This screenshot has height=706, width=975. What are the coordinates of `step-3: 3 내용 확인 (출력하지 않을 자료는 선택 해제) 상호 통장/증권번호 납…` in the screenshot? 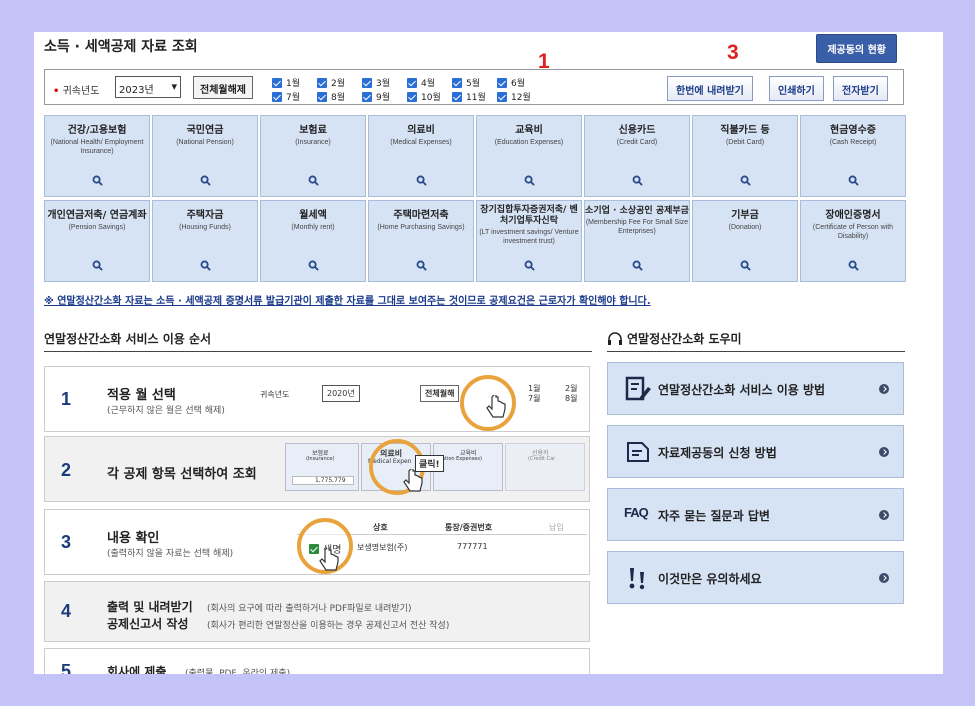 It's located at (317, 542).